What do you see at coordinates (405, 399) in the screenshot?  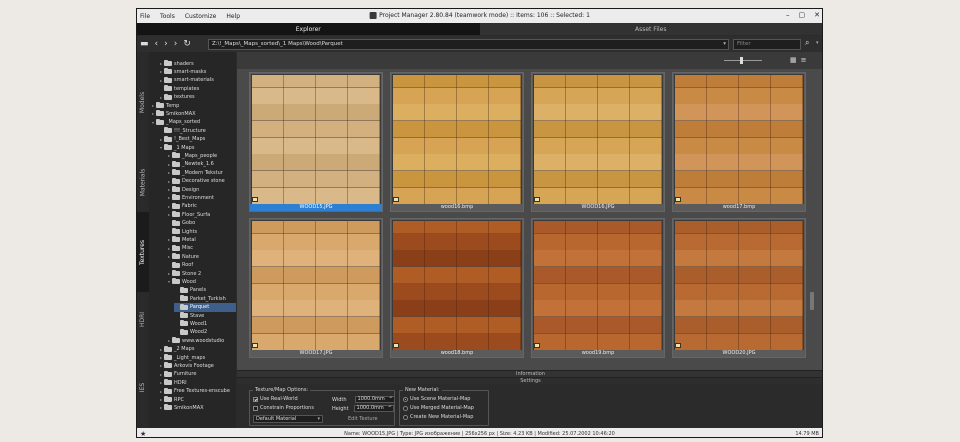 I see `use-scene-material-radio` at bounding box center [405, 399].